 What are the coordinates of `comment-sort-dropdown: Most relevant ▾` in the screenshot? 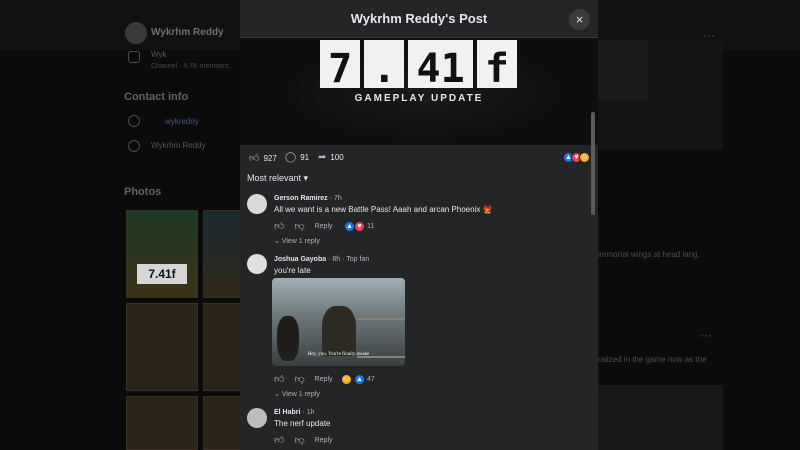 It's located at (277, 178).